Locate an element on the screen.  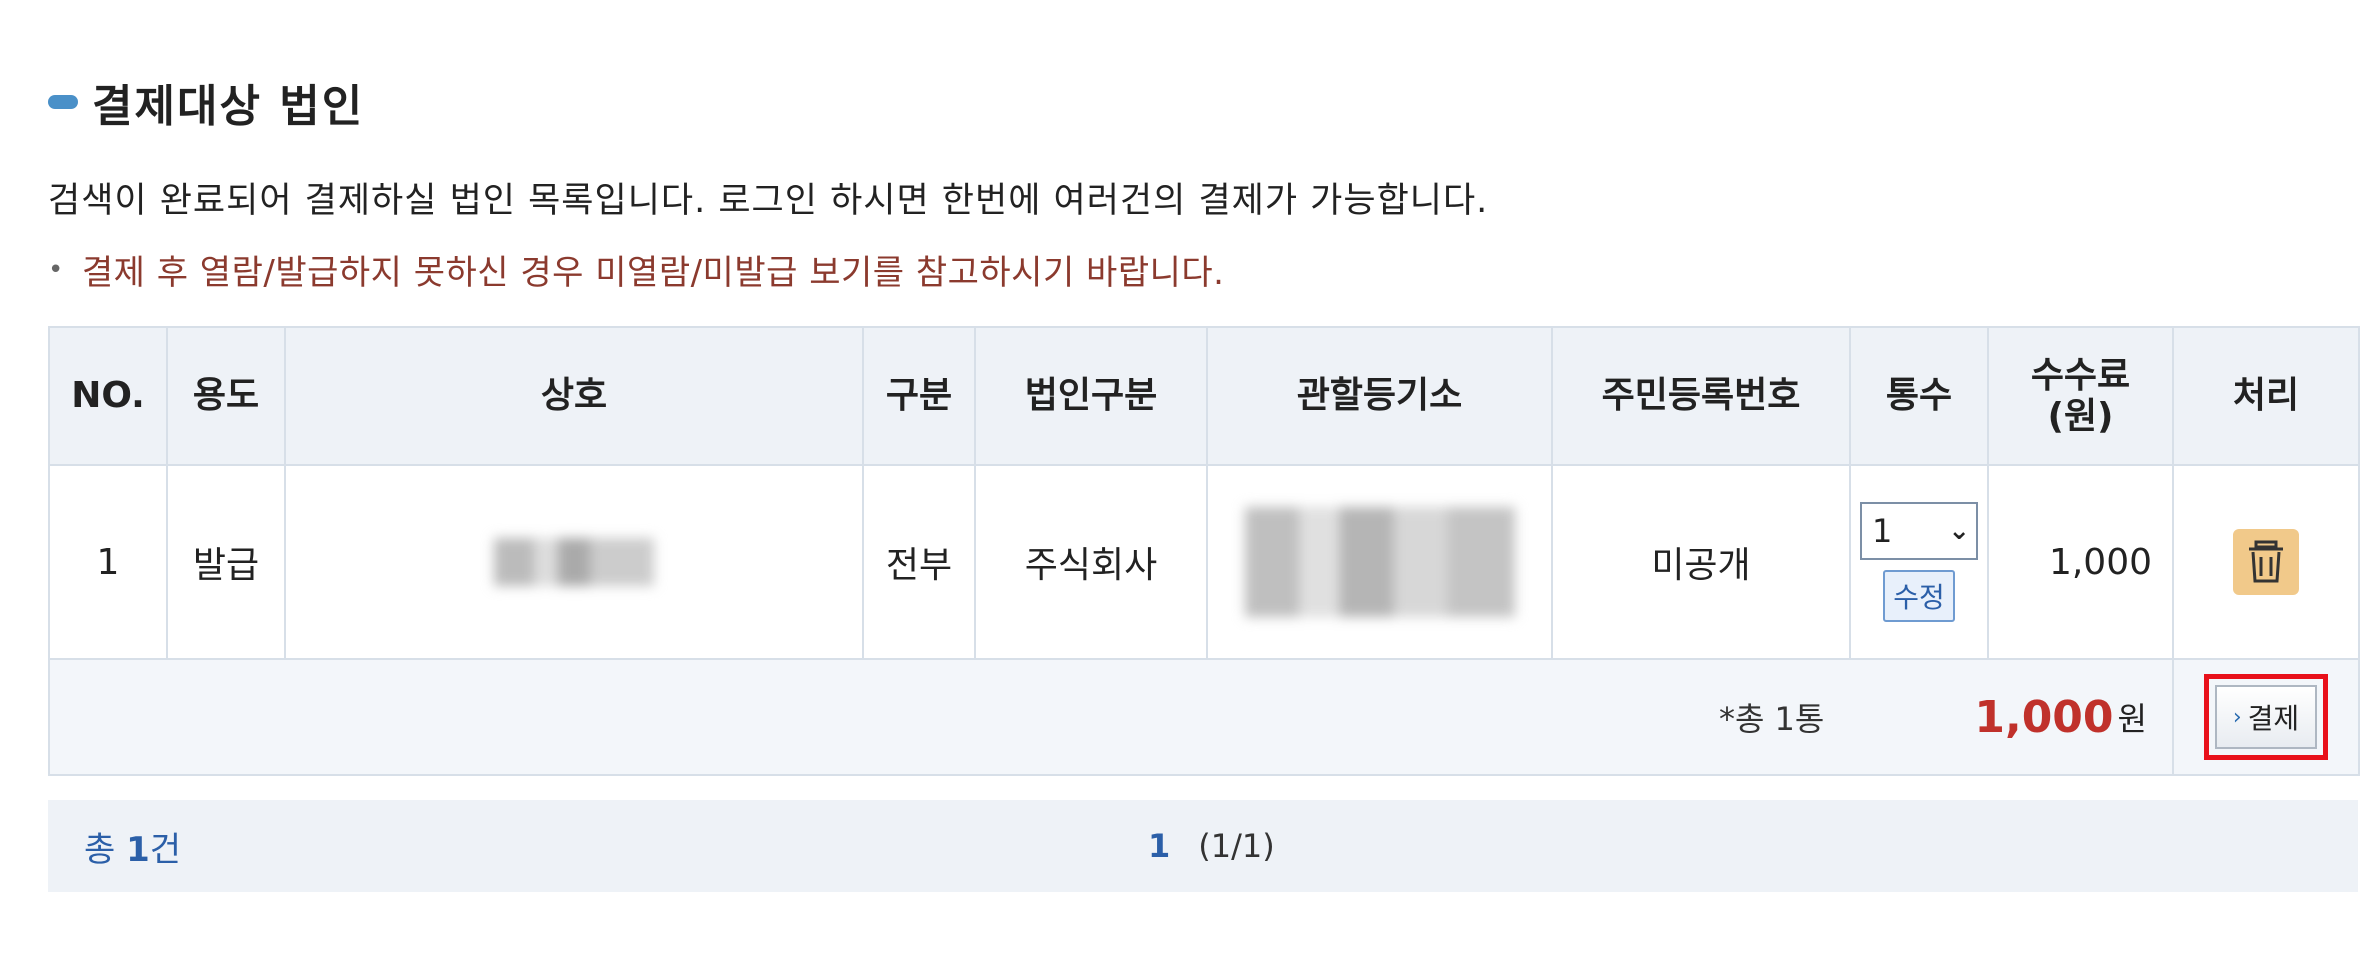
arrow-right-icon: › is located at coordinates (2237, 717).